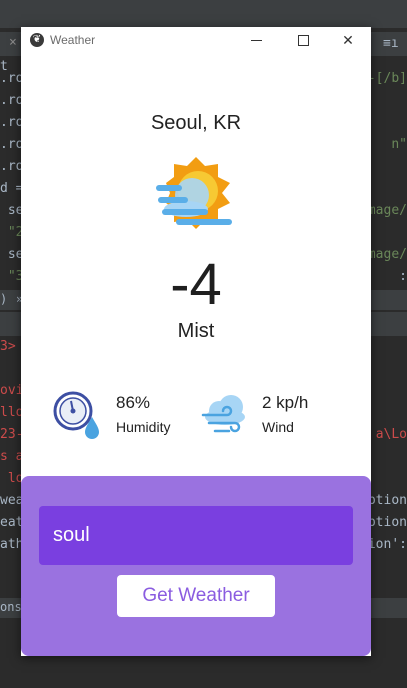 The image size is (407, 688). Describe the element at coordinates (196, 41) in the screenshot. I see `window-title-bar: ❦ Weather ✕` at that location.